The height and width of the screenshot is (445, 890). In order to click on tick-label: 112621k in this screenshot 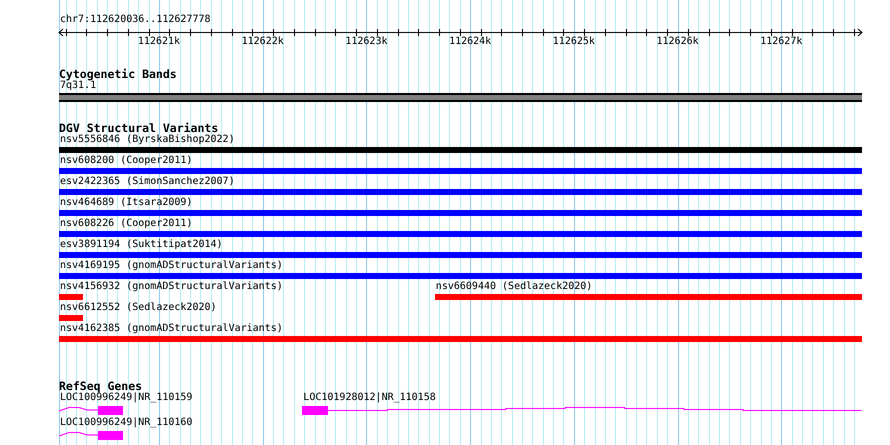, I will do `click(159, 42)`.